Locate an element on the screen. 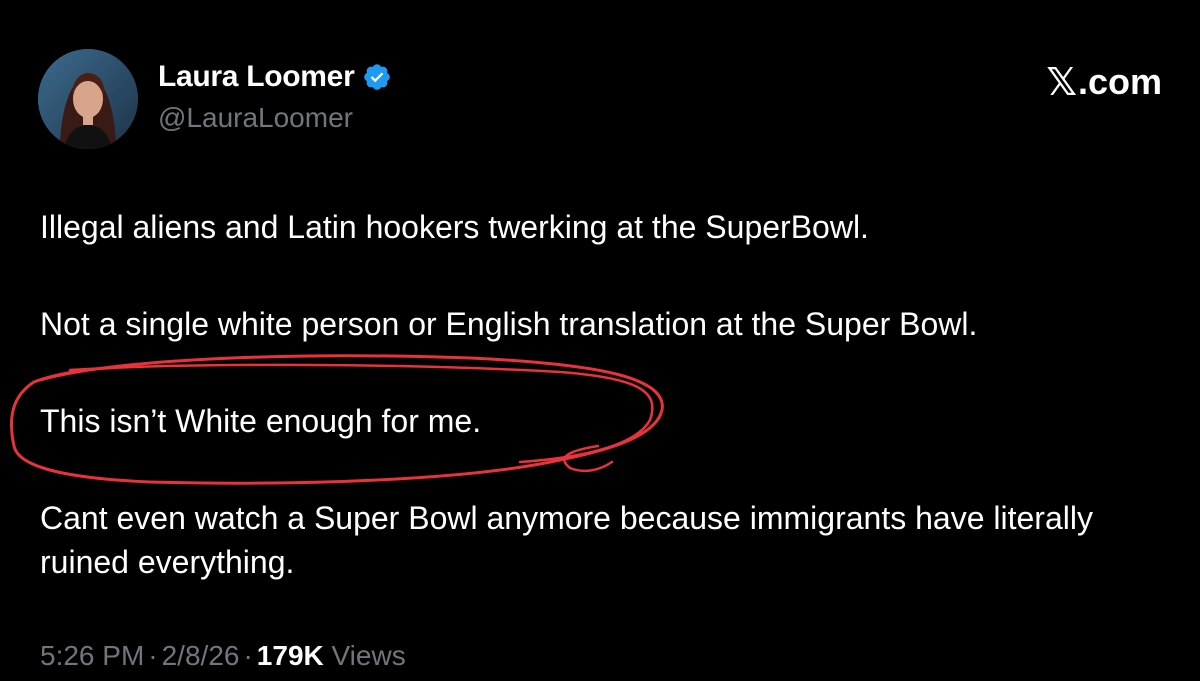  brand-domain: .com is located at coordinates (1119, 81).